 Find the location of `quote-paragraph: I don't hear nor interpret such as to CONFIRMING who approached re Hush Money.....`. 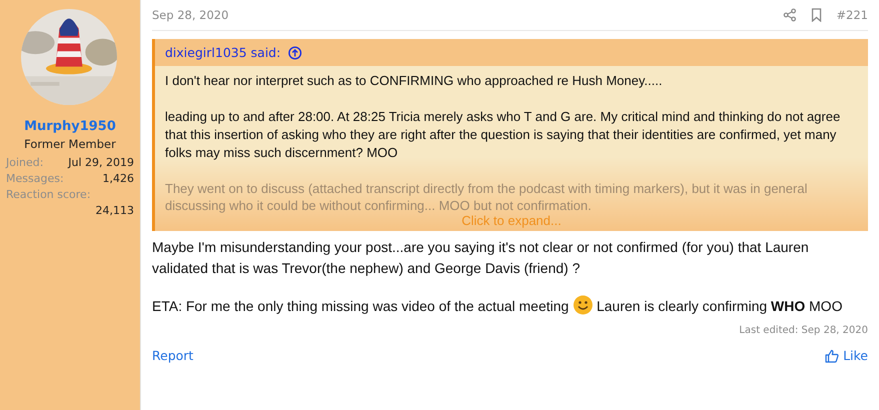

quote-paragraph: I don't hear nor interpret such as to CONFIRMING who approached re Hush Money..... is located at coordinates (414, 81).